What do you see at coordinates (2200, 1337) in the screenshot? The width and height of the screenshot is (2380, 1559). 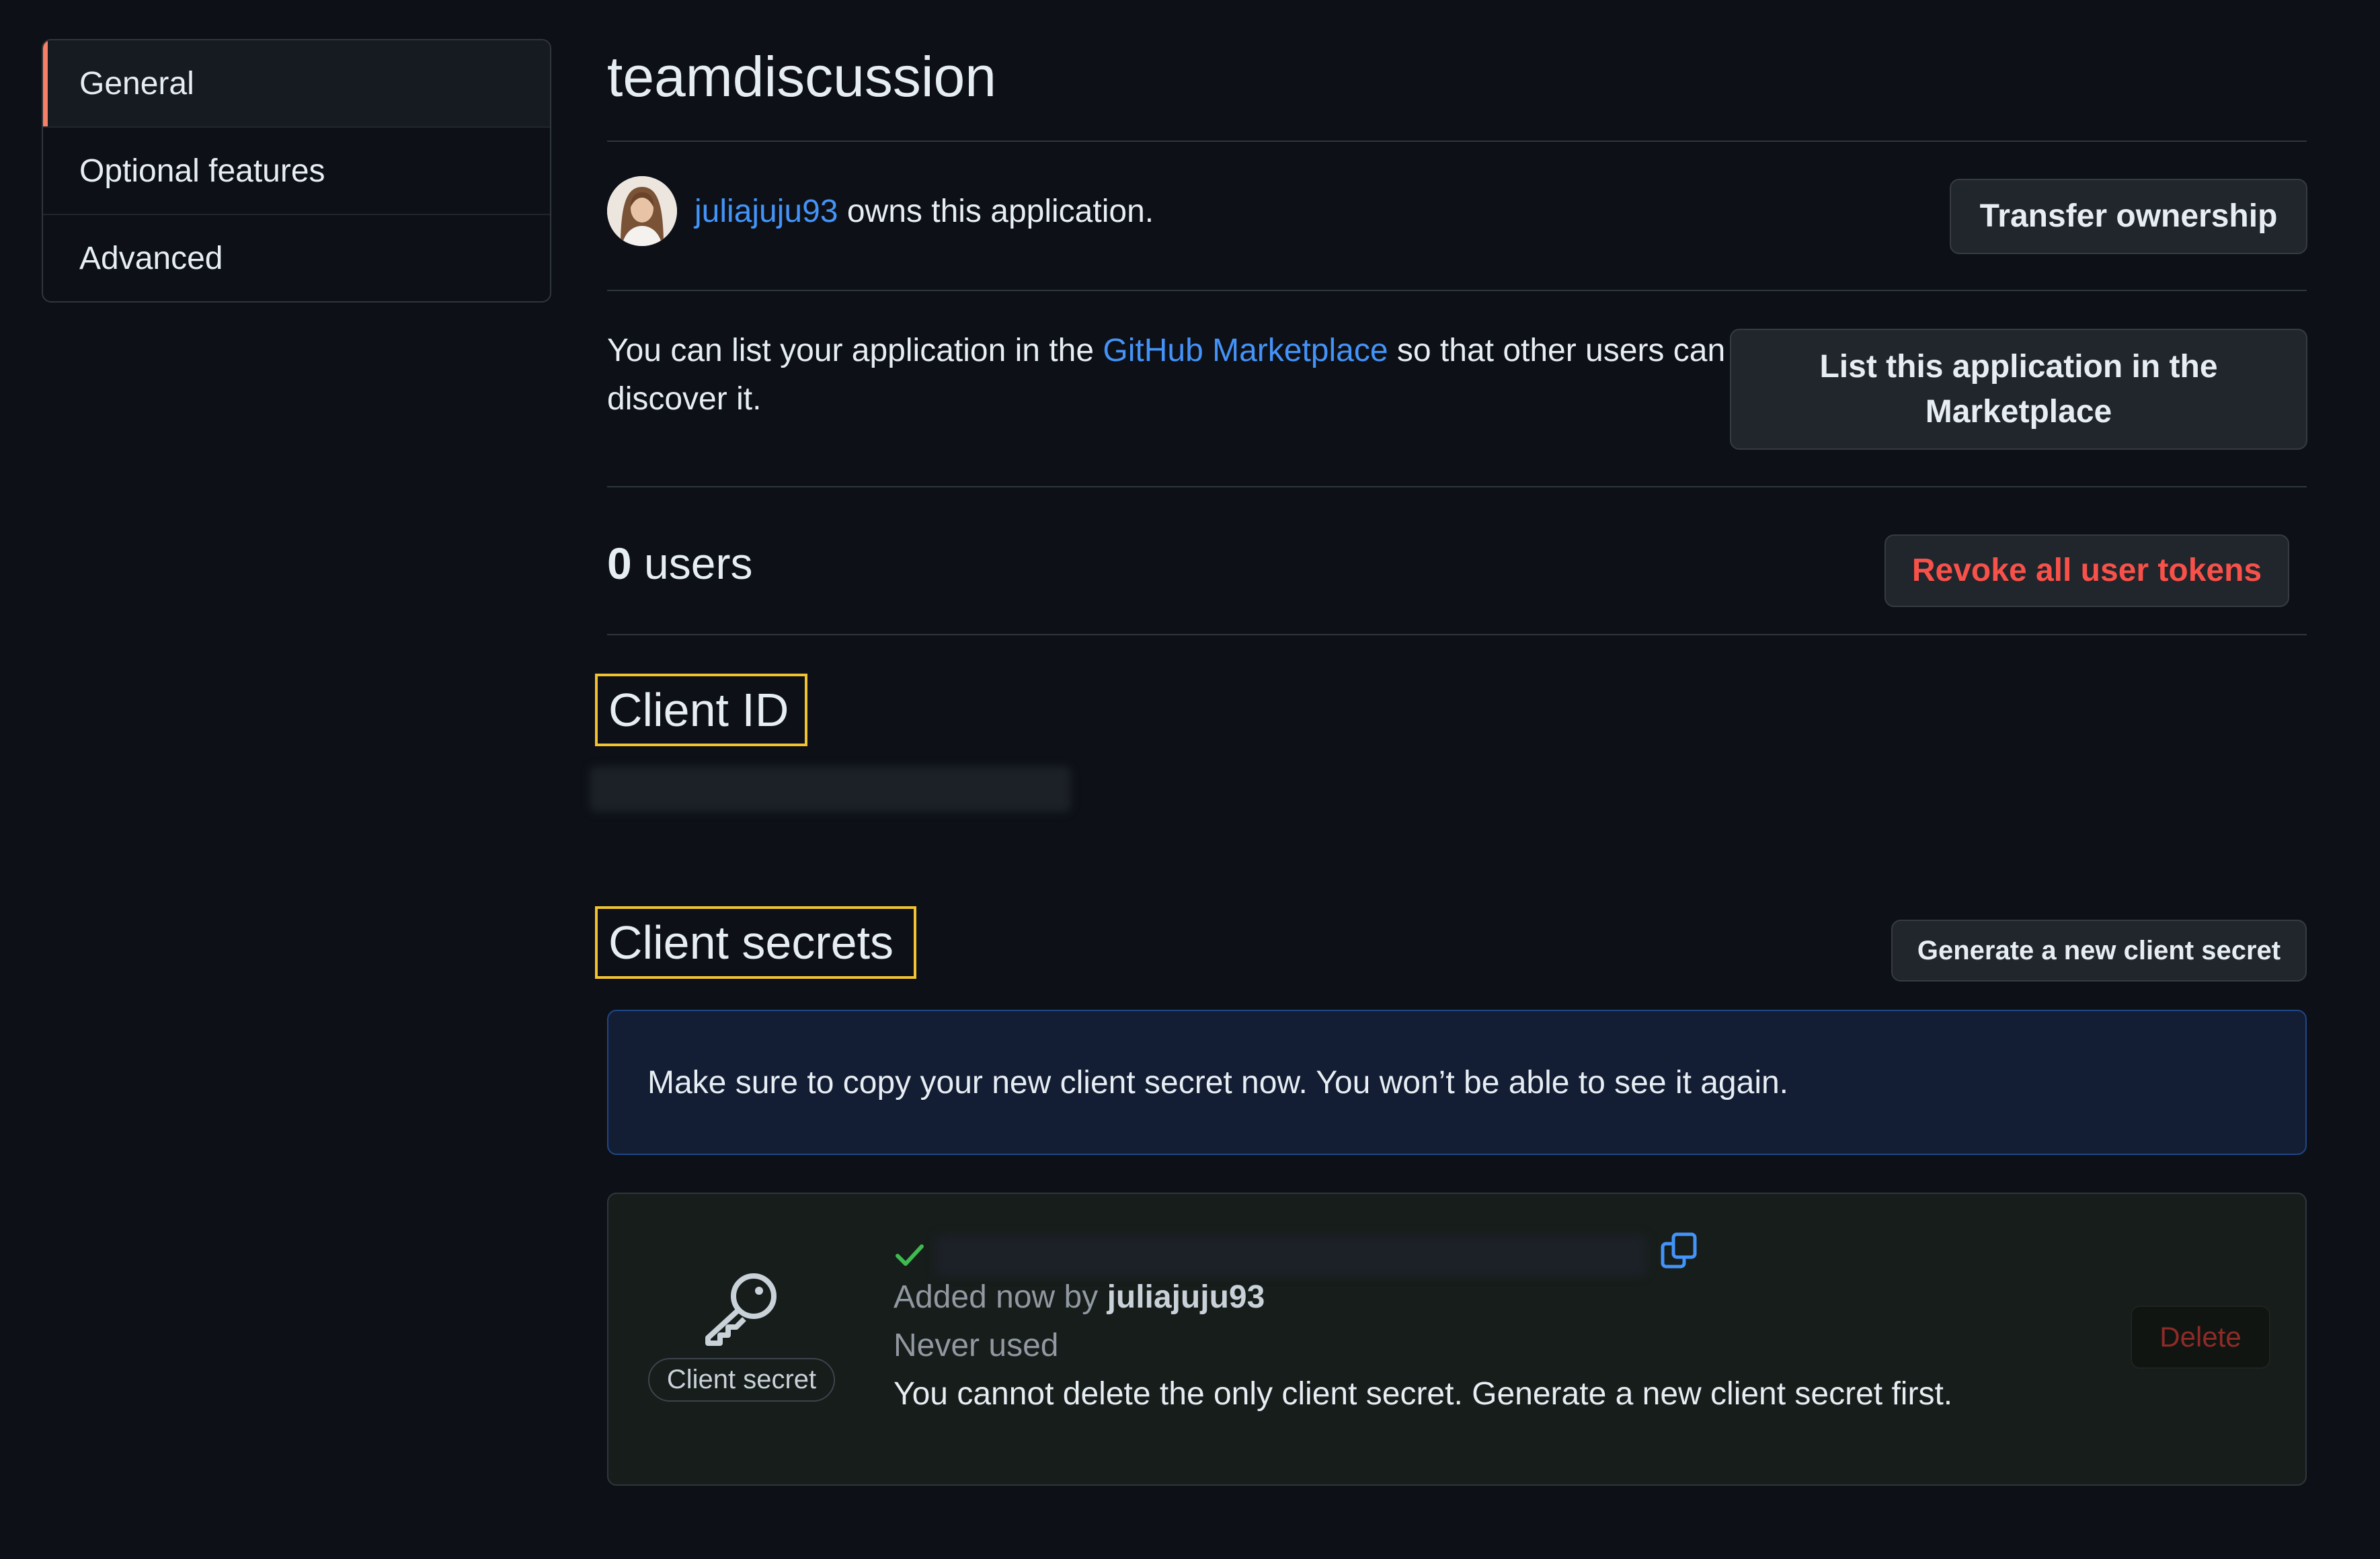 I see `delete-secret-button: Delete` at bounding box center [2200, 1337].